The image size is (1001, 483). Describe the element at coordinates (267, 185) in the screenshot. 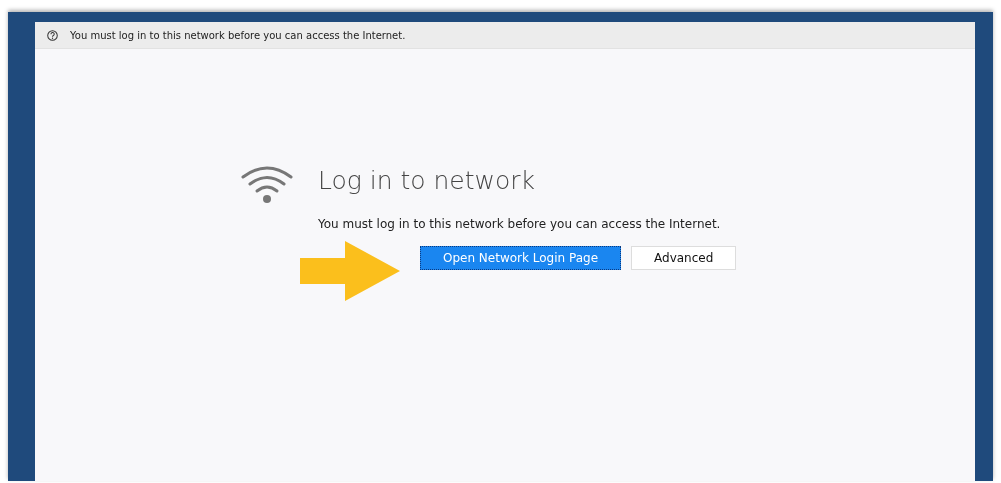

I see `wifi-icon` at that location.